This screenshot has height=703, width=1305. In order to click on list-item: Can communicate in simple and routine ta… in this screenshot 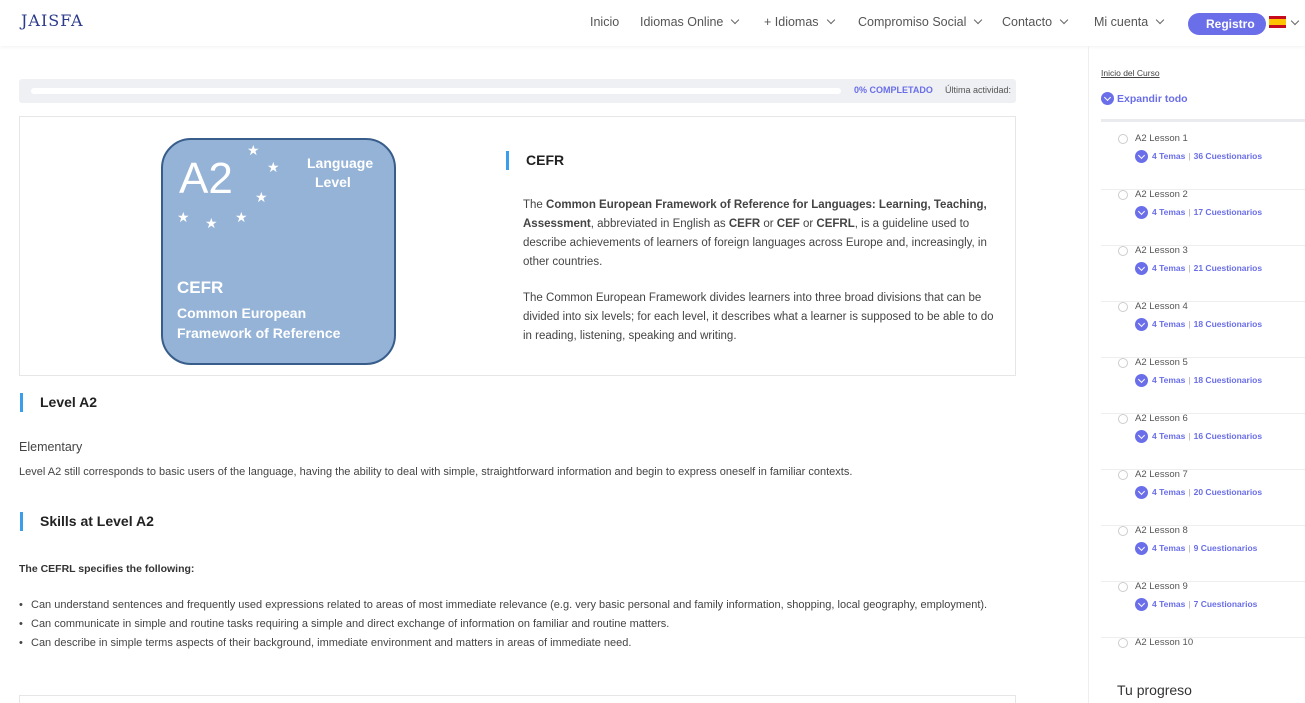, I will do `click(514, 624)`.